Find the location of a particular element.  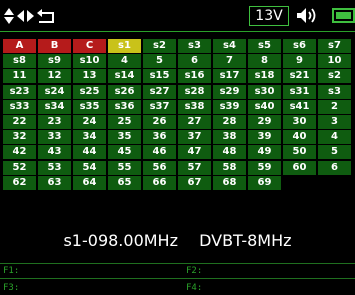

channel-cell: s17 is located at coordinates (229, 76).